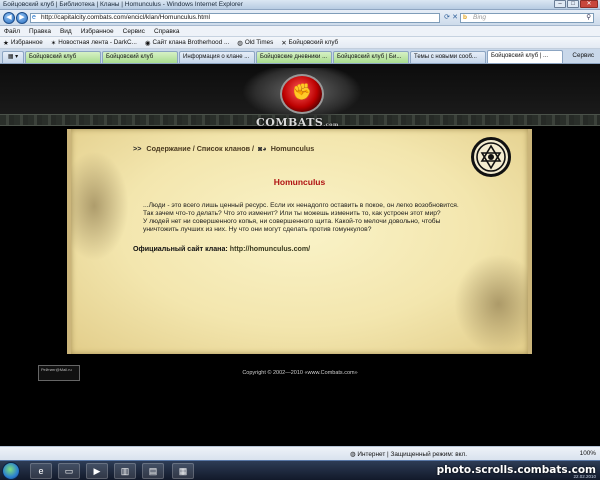 The width and height of the screenshot is (600, 480). Describe the element at coordinates (147, 43) in the screenshot. I see `page-icon: ◉` at that location.